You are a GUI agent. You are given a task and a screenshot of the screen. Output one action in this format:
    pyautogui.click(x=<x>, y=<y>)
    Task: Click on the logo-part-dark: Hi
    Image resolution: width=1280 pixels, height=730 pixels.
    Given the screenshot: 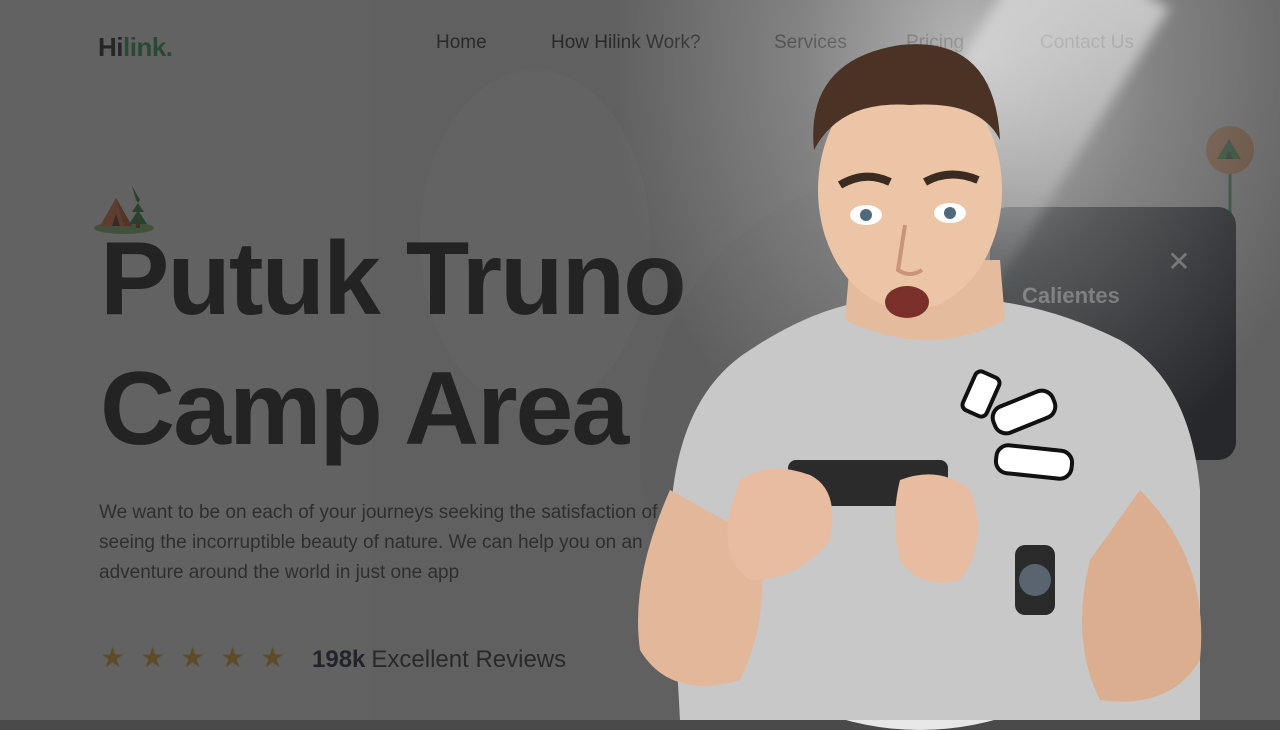 What is the action you would take?
    pyautogui.click(x=111, y=47)
    